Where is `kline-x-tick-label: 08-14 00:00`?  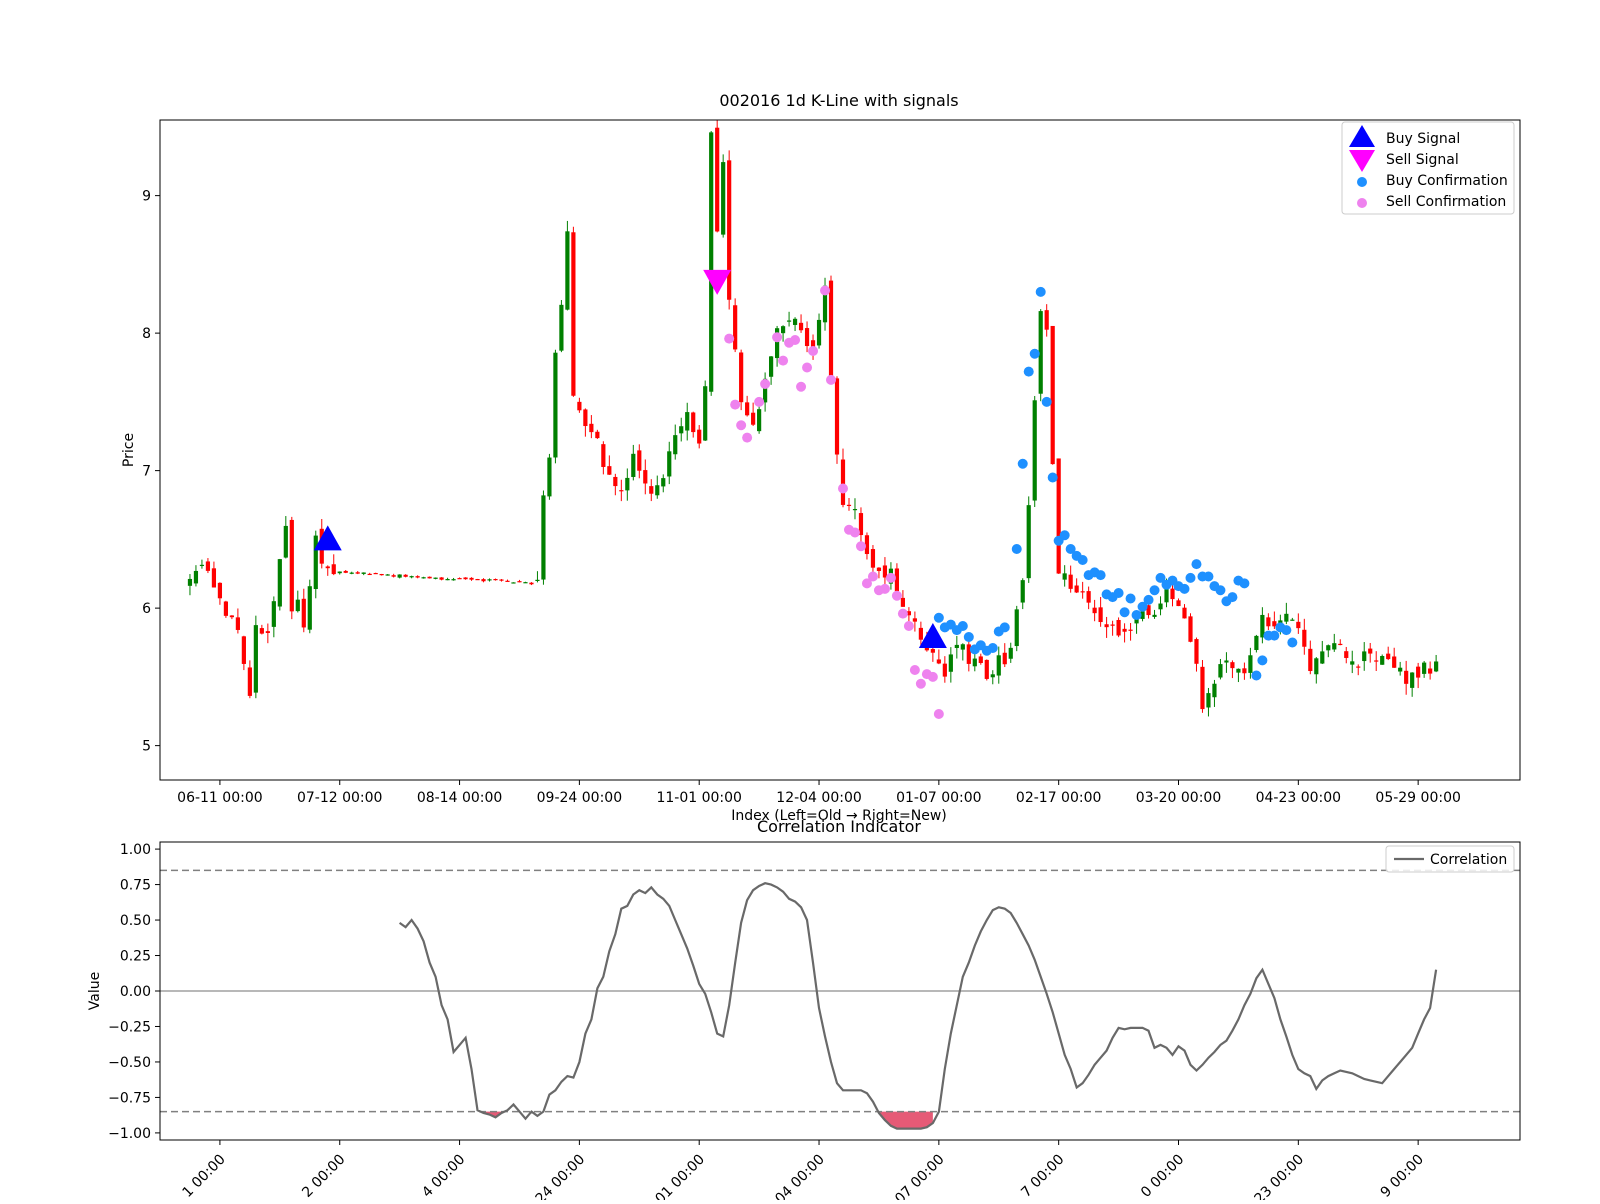 kline-x-tick-label: 08-14 00:00 is located at coordinates (459, 798).